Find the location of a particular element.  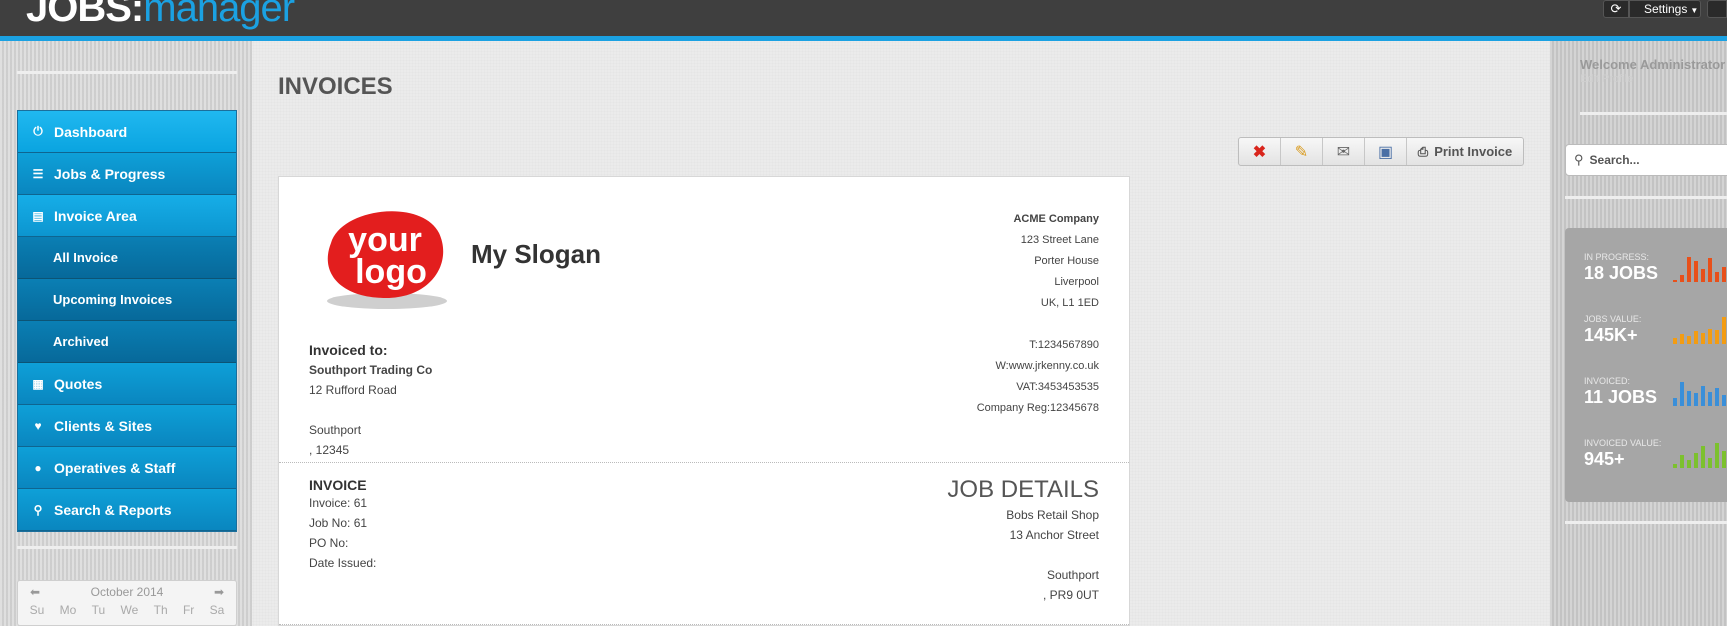

book-icon: ▤ is located at coordinates (38, 215).